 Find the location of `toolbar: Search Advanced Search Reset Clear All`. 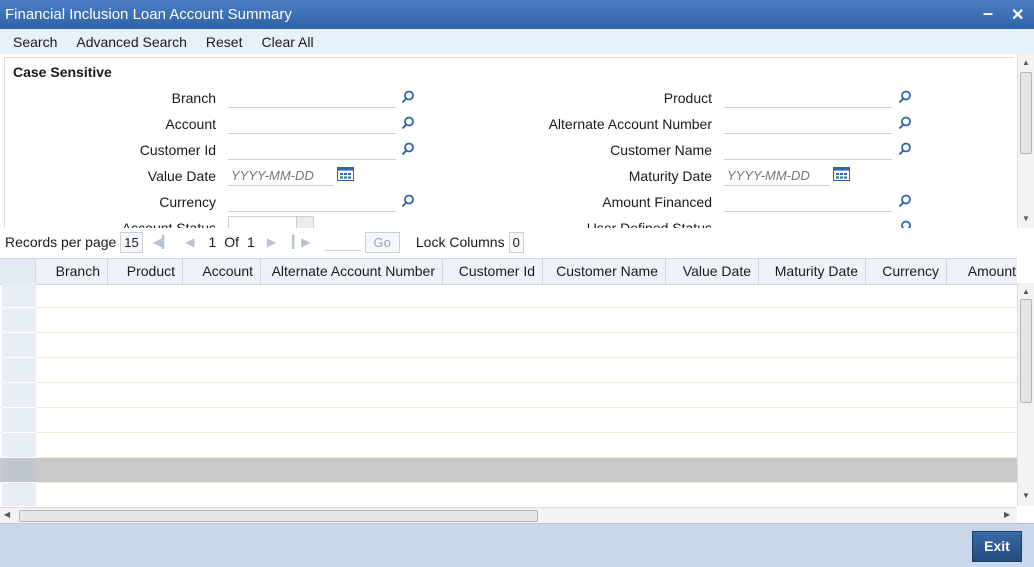

toolbar: Search Advanced Search Reset Clear All is located at coordinates (517, 41).